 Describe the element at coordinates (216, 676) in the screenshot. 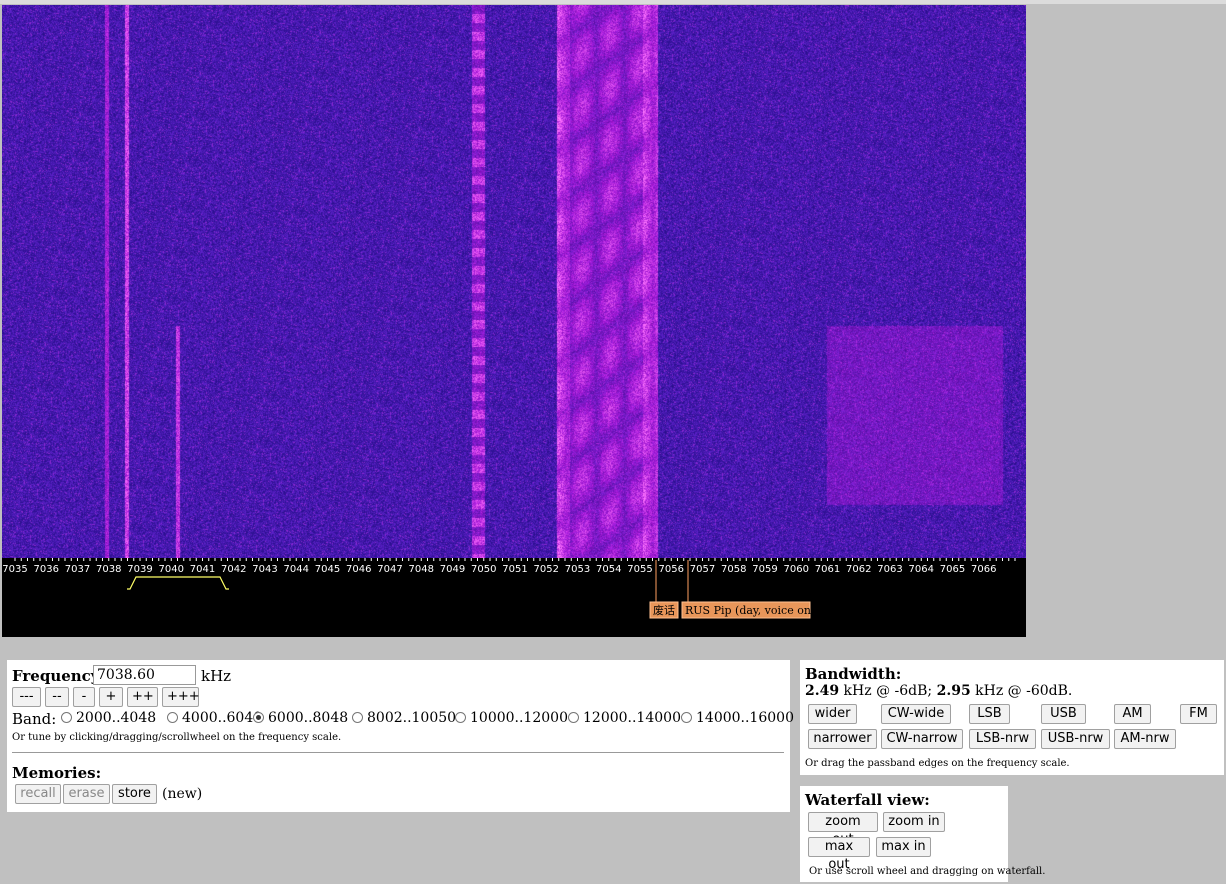

I see `frequency-unit: kHz` at that location.